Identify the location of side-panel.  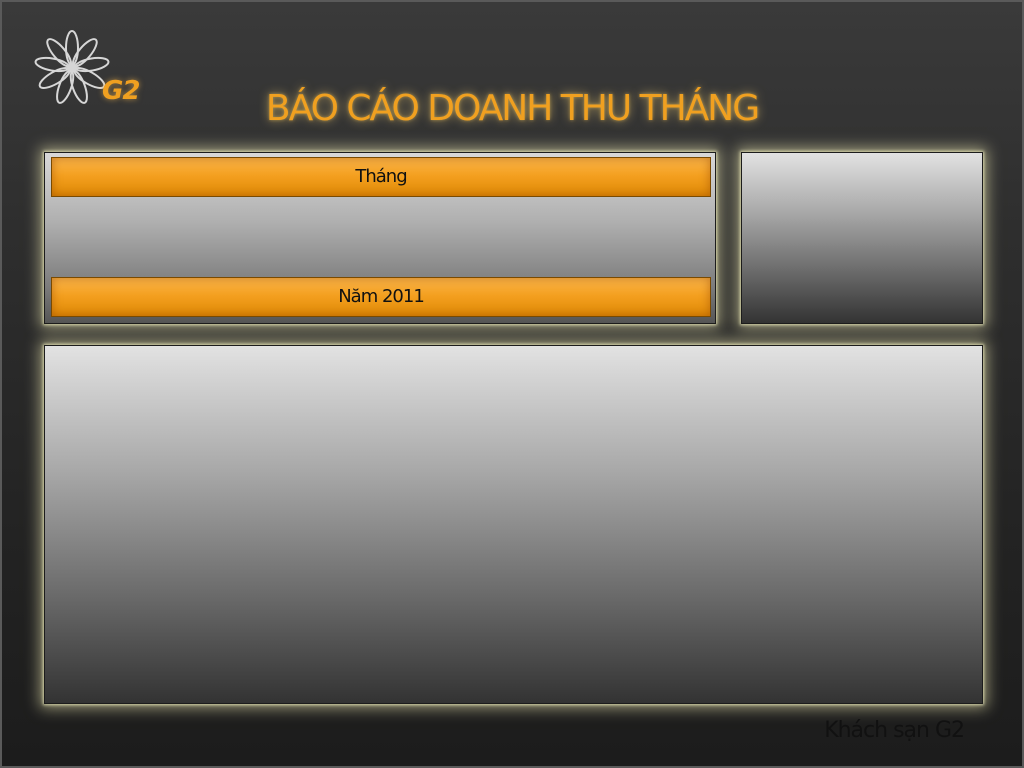
(862, 238).